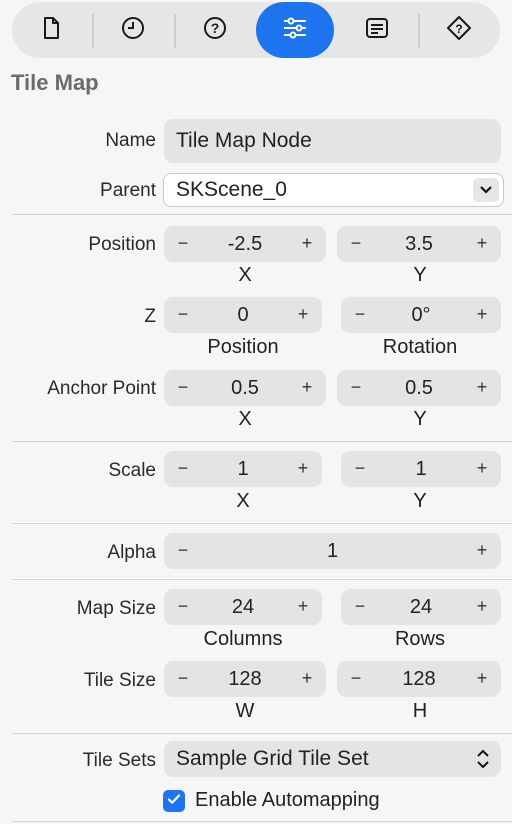  Describe the element at coordinates (486, 190) in the screenshot. I see `chevron-down-icon` at that location.